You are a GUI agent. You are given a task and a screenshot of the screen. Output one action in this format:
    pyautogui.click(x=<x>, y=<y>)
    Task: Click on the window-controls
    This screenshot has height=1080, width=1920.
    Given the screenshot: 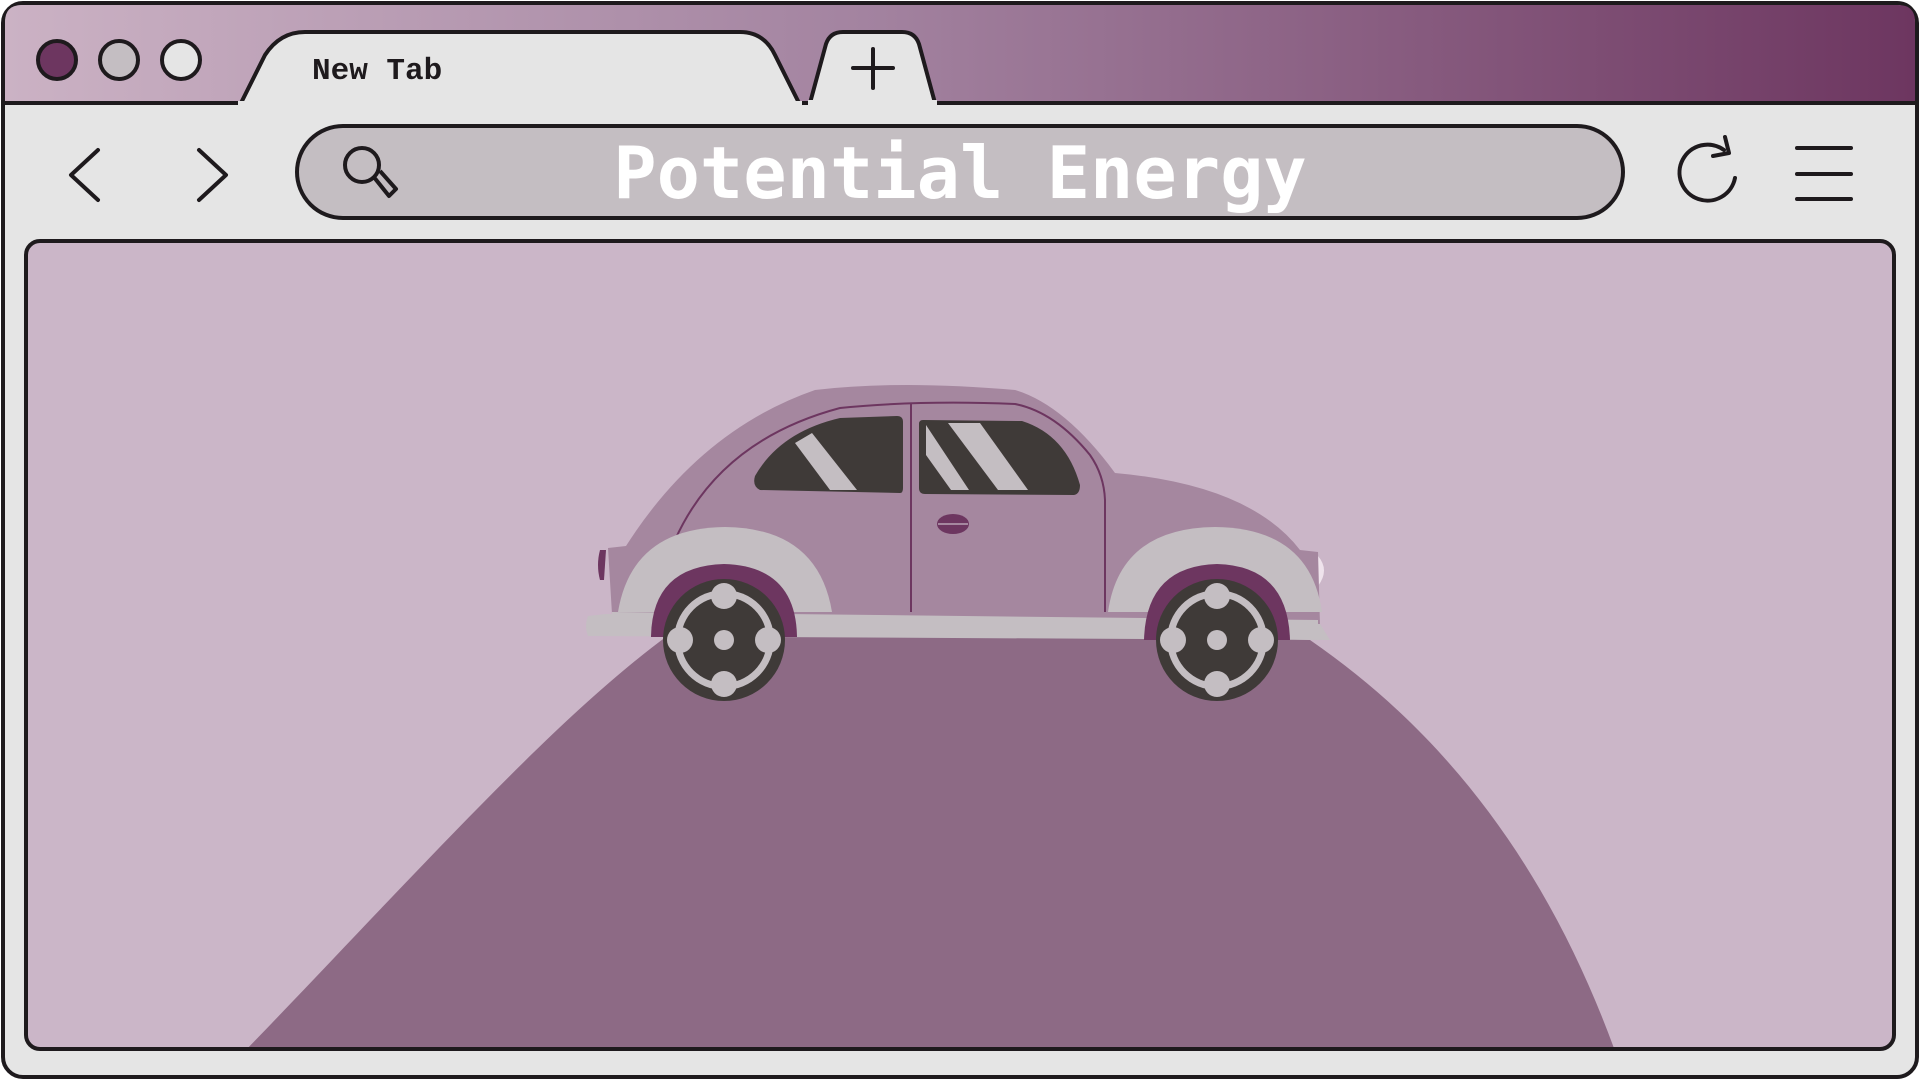 What is the action you would take?
    pyautogui.click(x=119, y=60)
    